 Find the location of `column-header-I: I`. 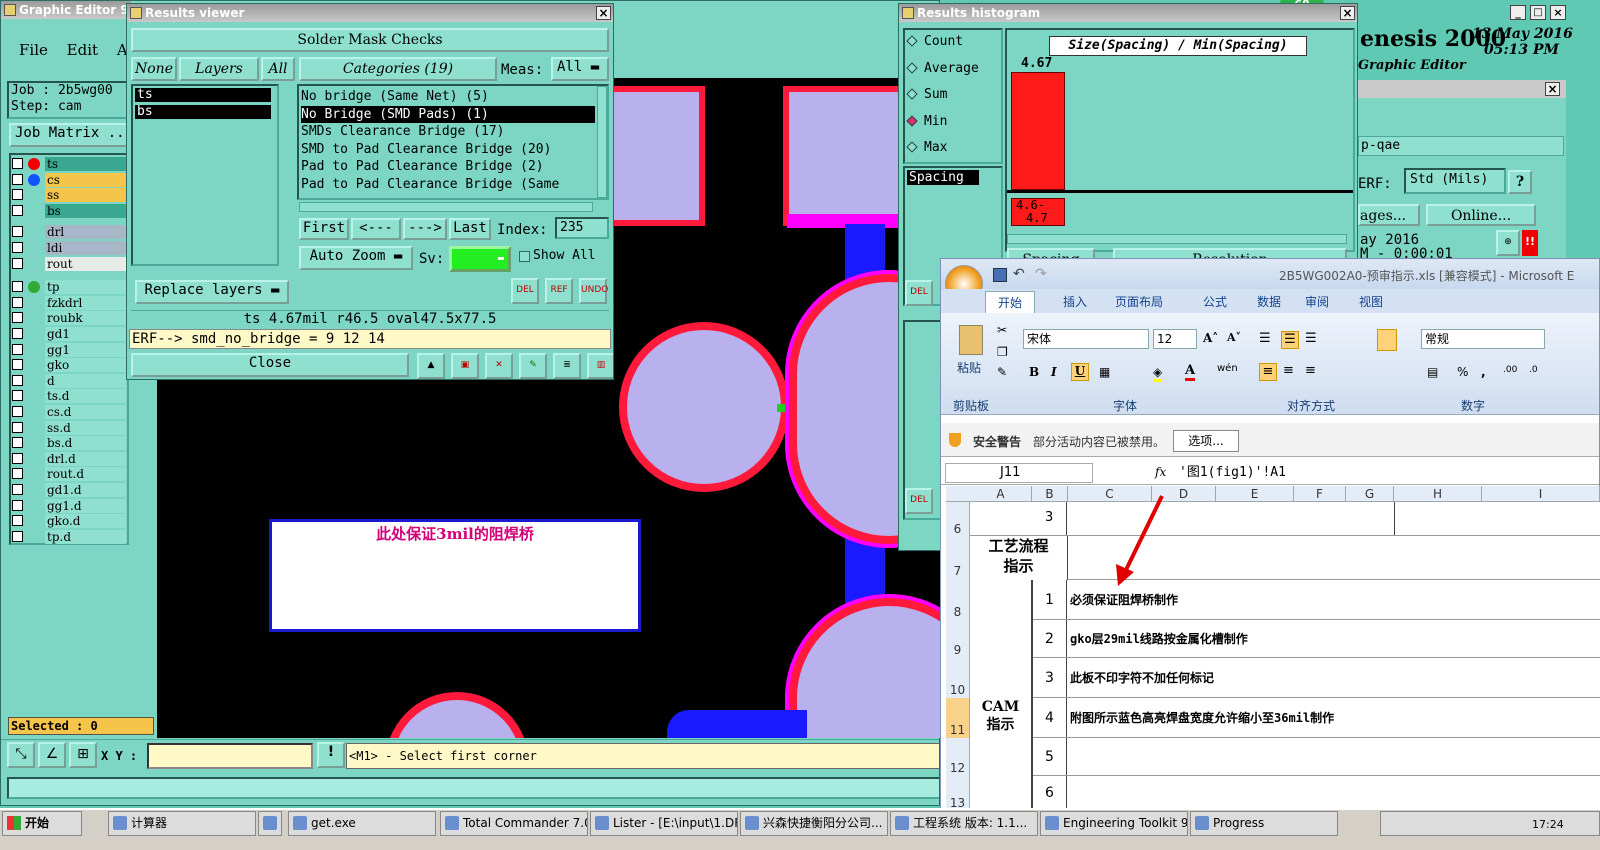

column-header-I: I is located at coordinates (1541, 494).